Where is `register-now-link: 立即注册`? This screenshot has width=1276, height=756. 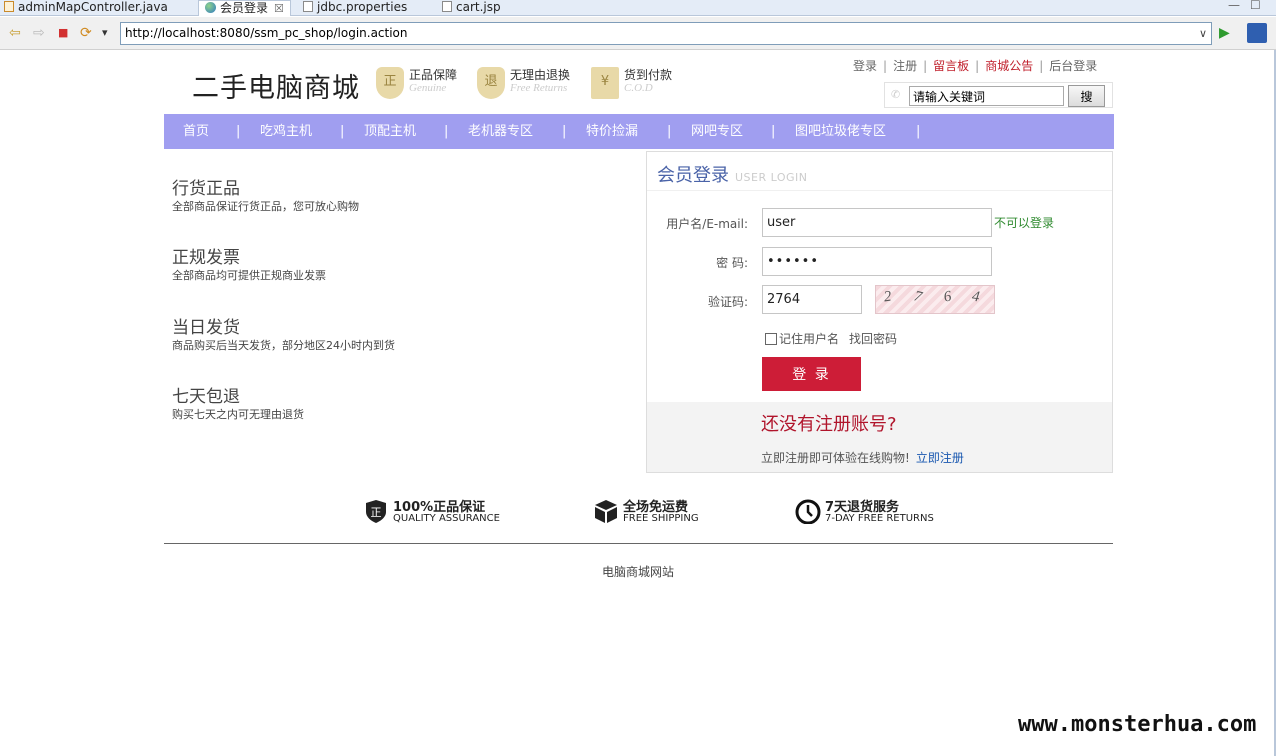 register-now-link: 立即注册 is located at coordinates (940, 458).